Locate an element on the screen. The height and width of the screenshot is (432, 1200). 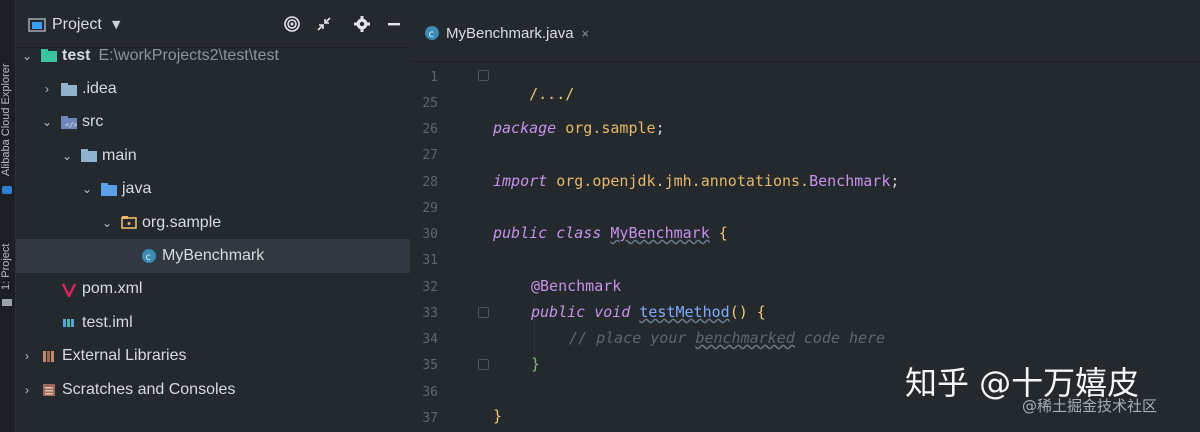
source-folder-icon: </> is located at coordinates (69, 122).